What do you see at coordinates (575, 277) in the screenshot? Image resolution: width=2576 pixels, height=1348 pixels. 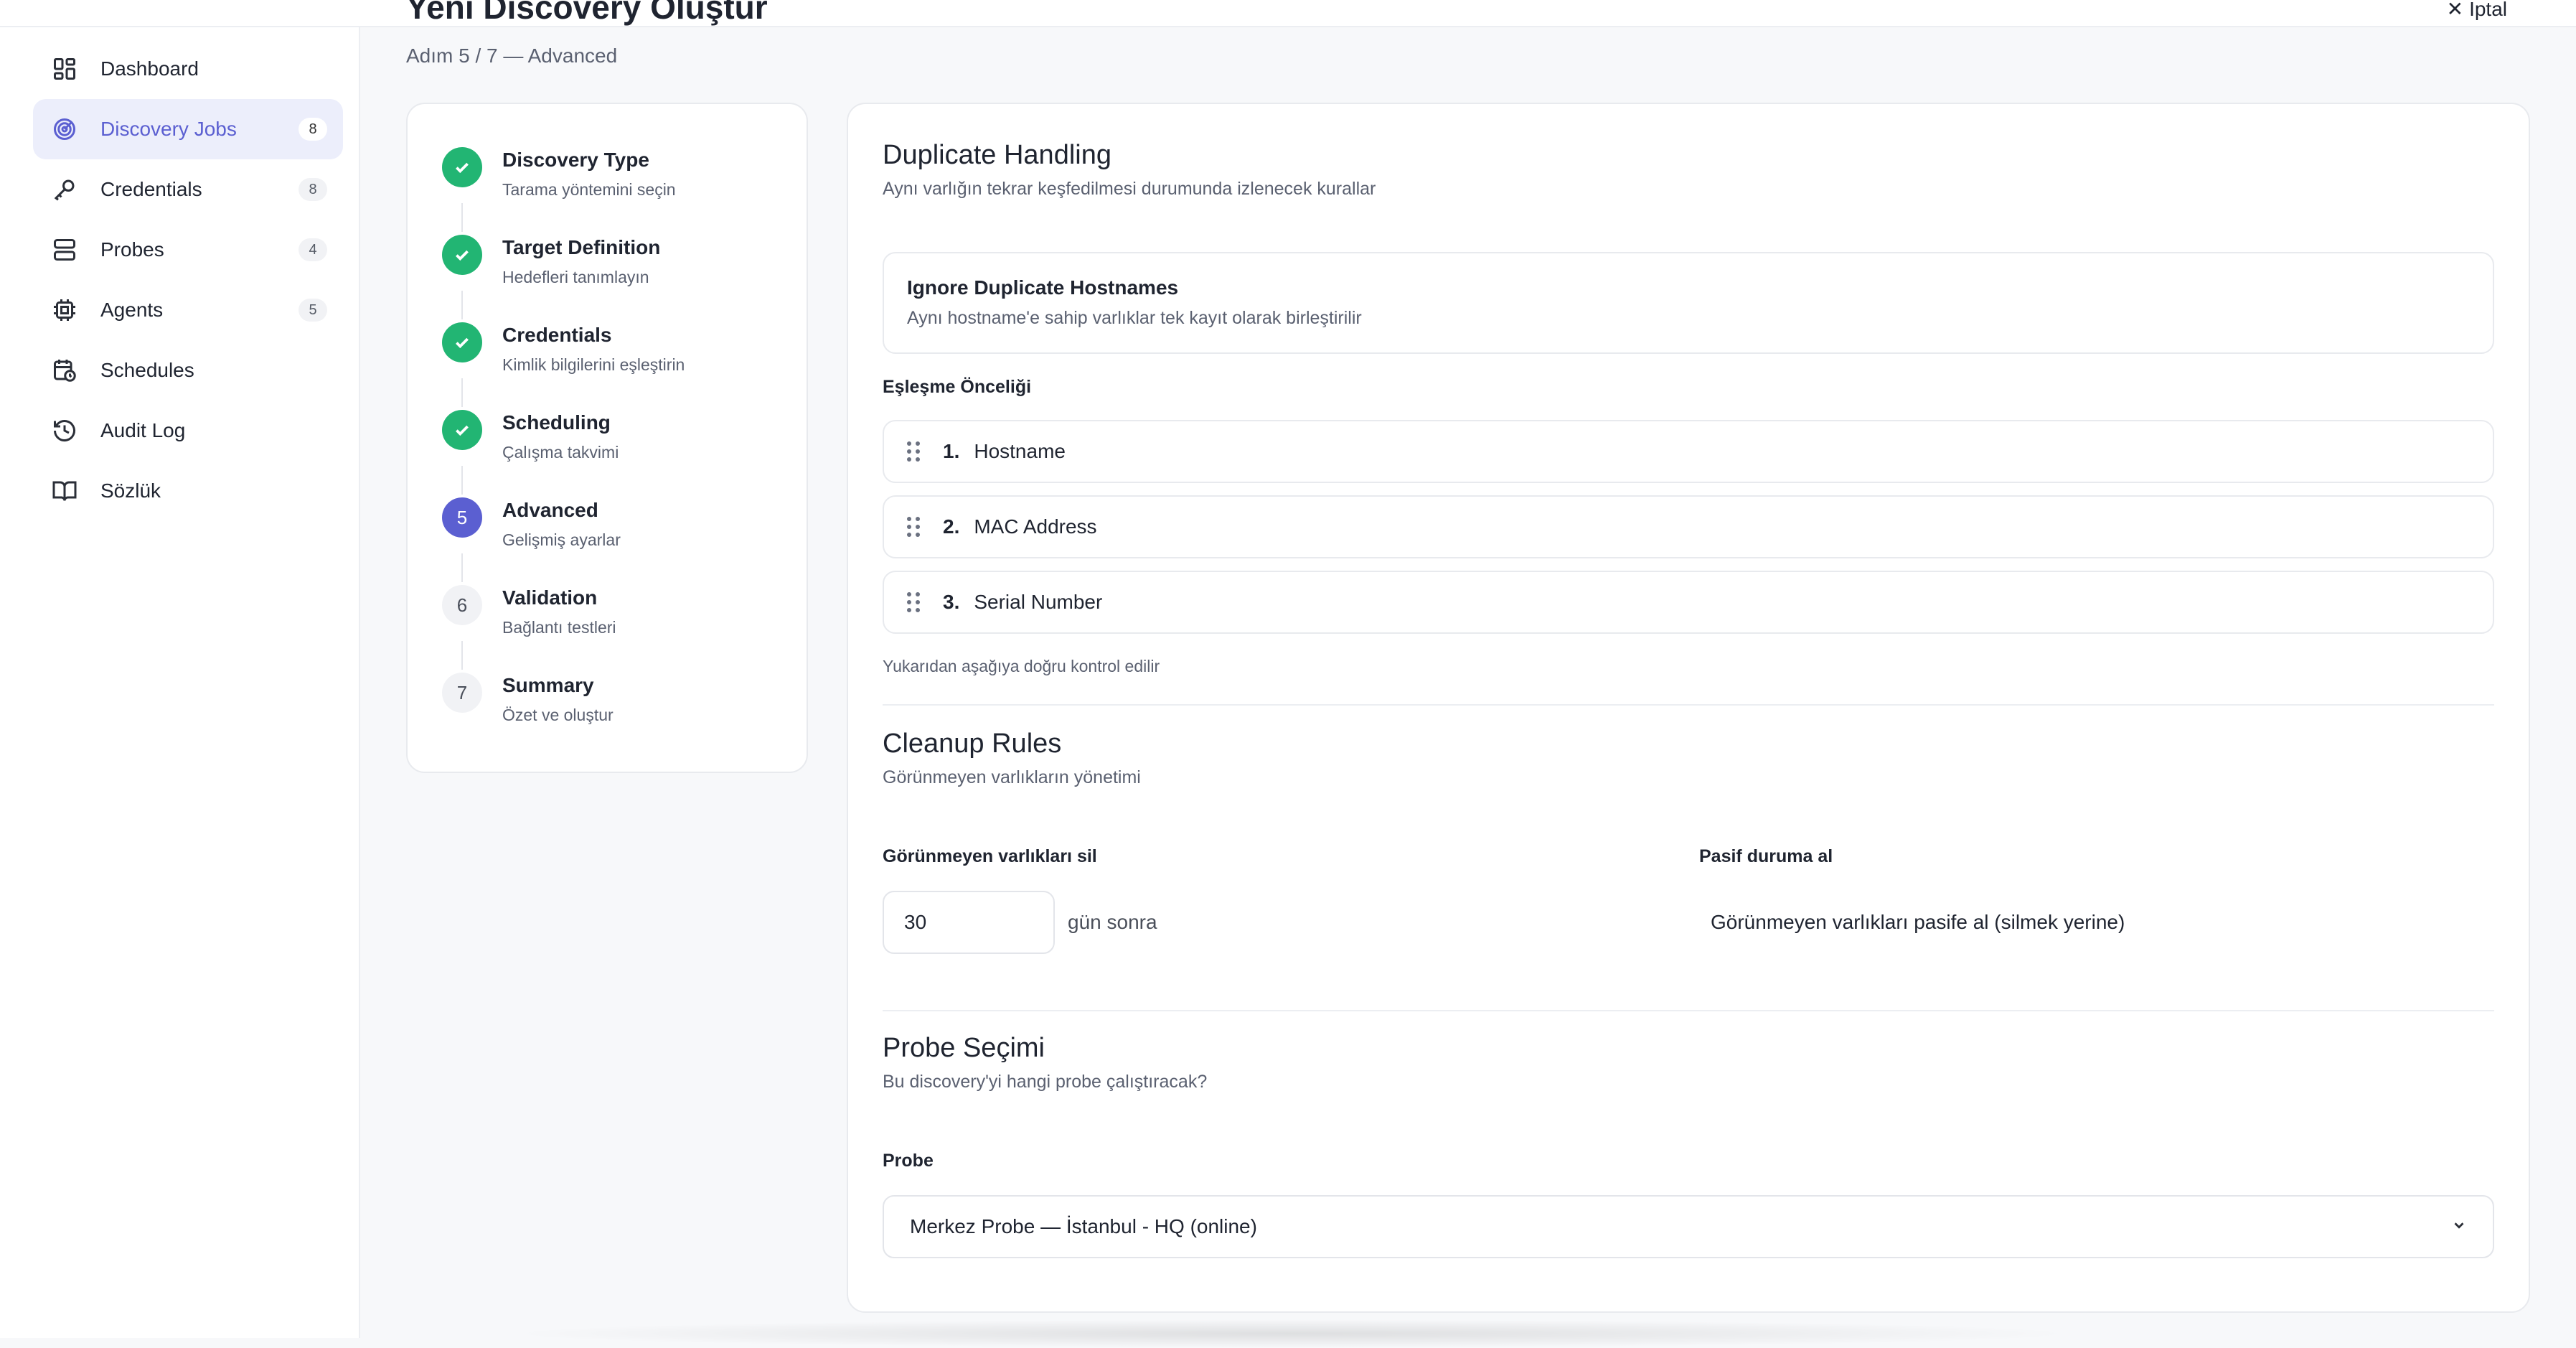 I see `step-subtitle: Hedefleri tanımlayın` at bounding box center [575, 277].